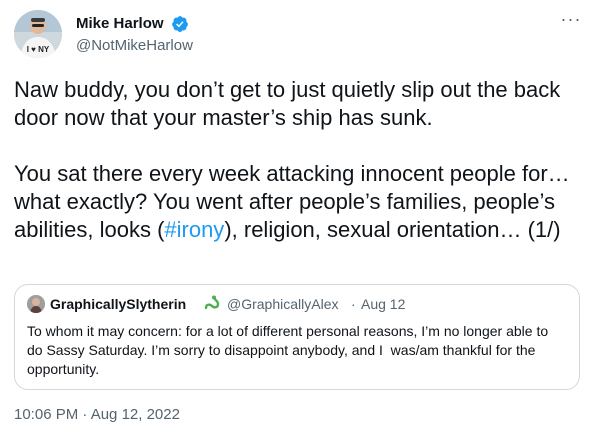 Image resolution: width=594 pixels, height=442 pixels. What do you see at coordinates (120, 24) in the screenshot?
I see `author-name: Mike Harlow` at bounding box center [120, 24].